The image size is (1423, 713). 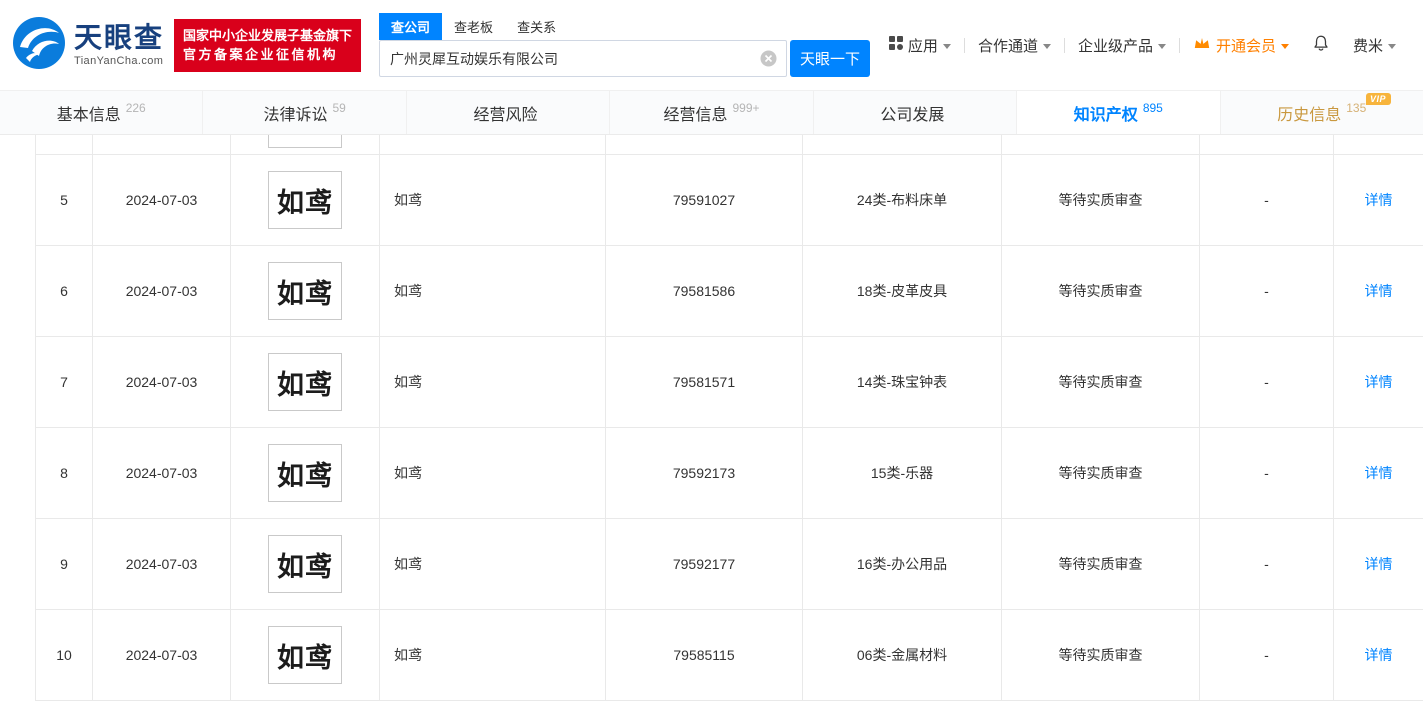 I want to click on brand-name: 天眼查, so click(x=119, y=37).